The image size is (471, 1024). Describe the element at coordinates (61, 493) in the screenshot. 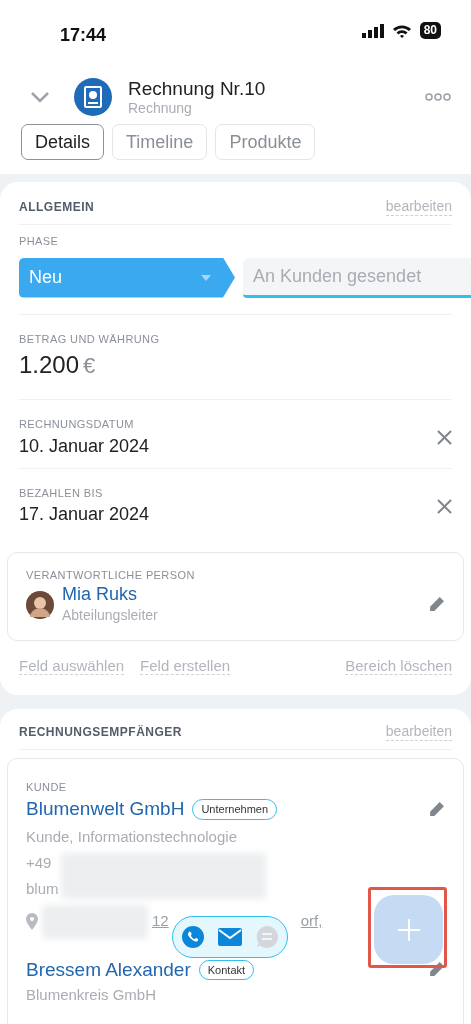

I see `field-label: BEZAHLEN BIS` at that location.